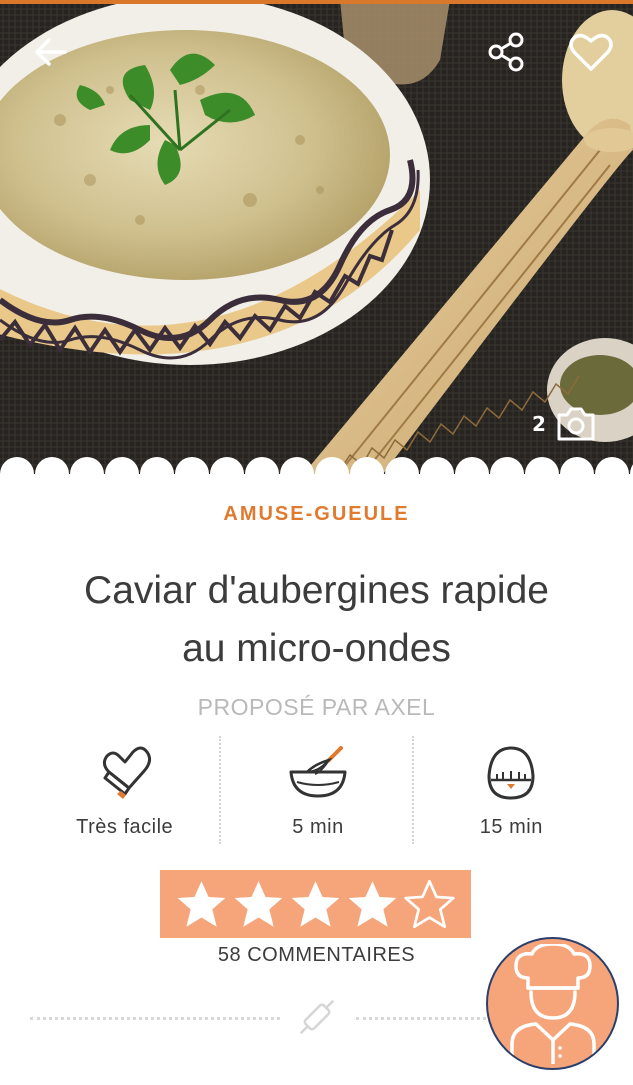  I want to click on chef-icon, so click(552, 1003).